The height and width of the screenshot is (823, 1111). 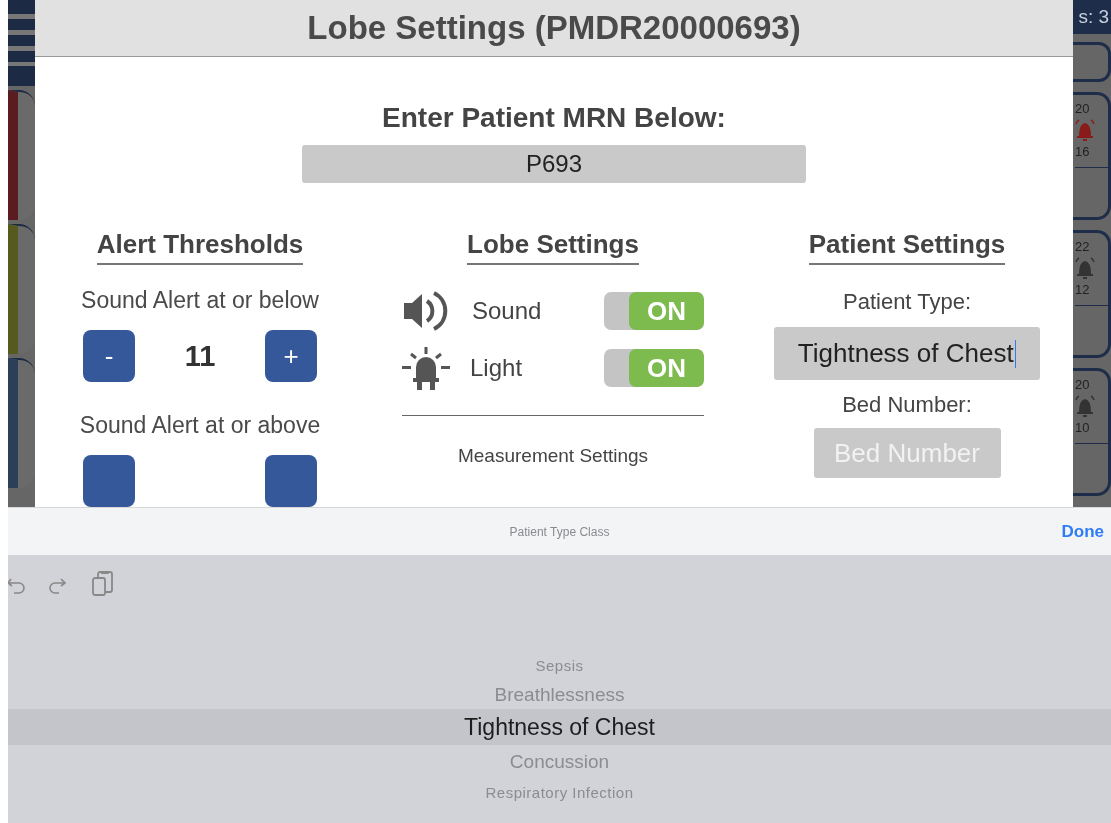 I want to click on reading-text: 12, so click(x=1082, y=289).